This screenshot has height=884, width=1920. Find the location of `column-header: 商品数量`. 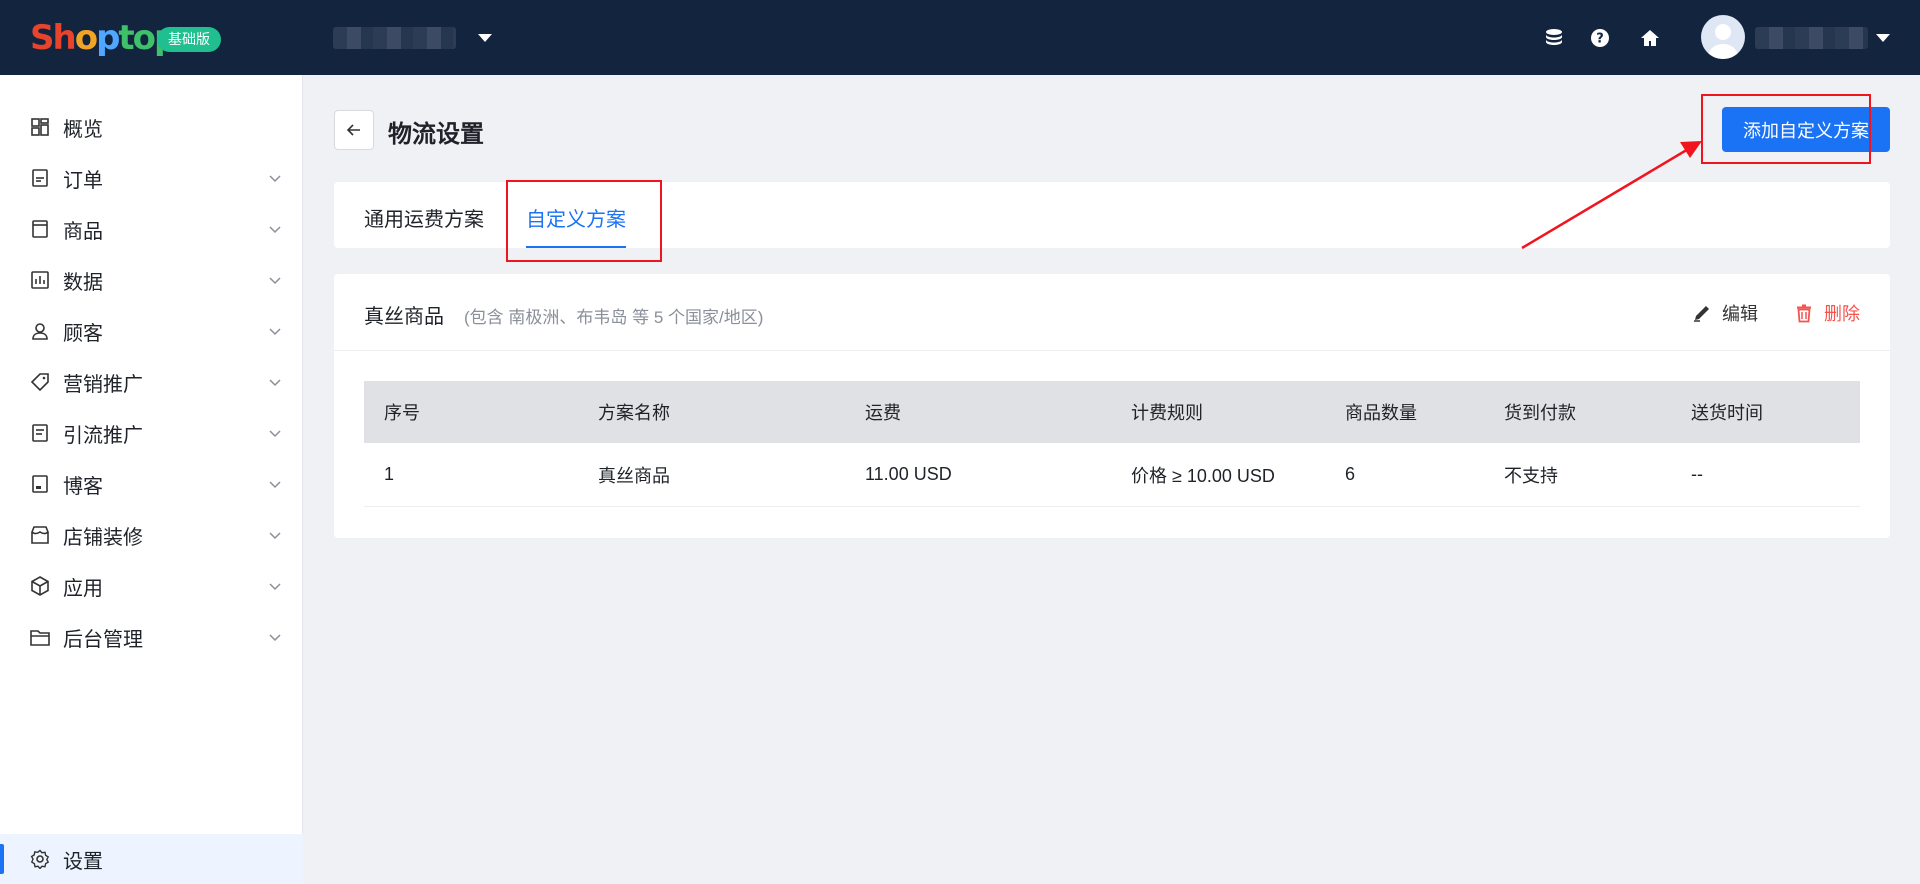

column-header: 商品数量 is located at coordinates (1381, 413).